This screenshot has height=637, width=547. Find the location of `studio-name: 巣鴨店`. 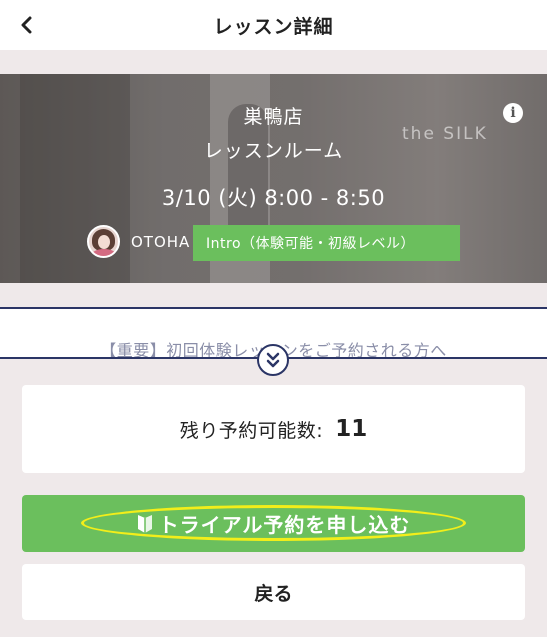

studio-name: 巣鴨店 is located at coordinates (273, 117).